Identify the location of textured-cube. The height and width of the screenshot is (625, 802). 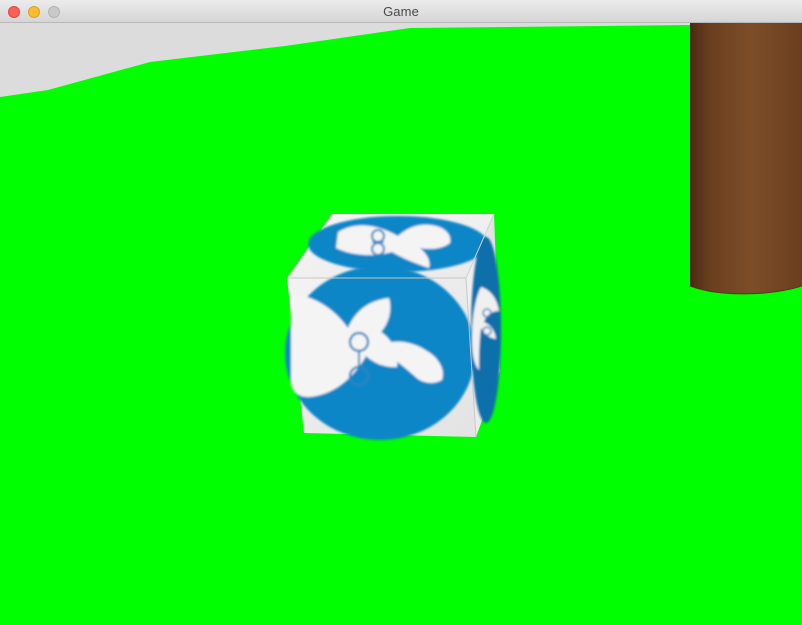
(393, 326).